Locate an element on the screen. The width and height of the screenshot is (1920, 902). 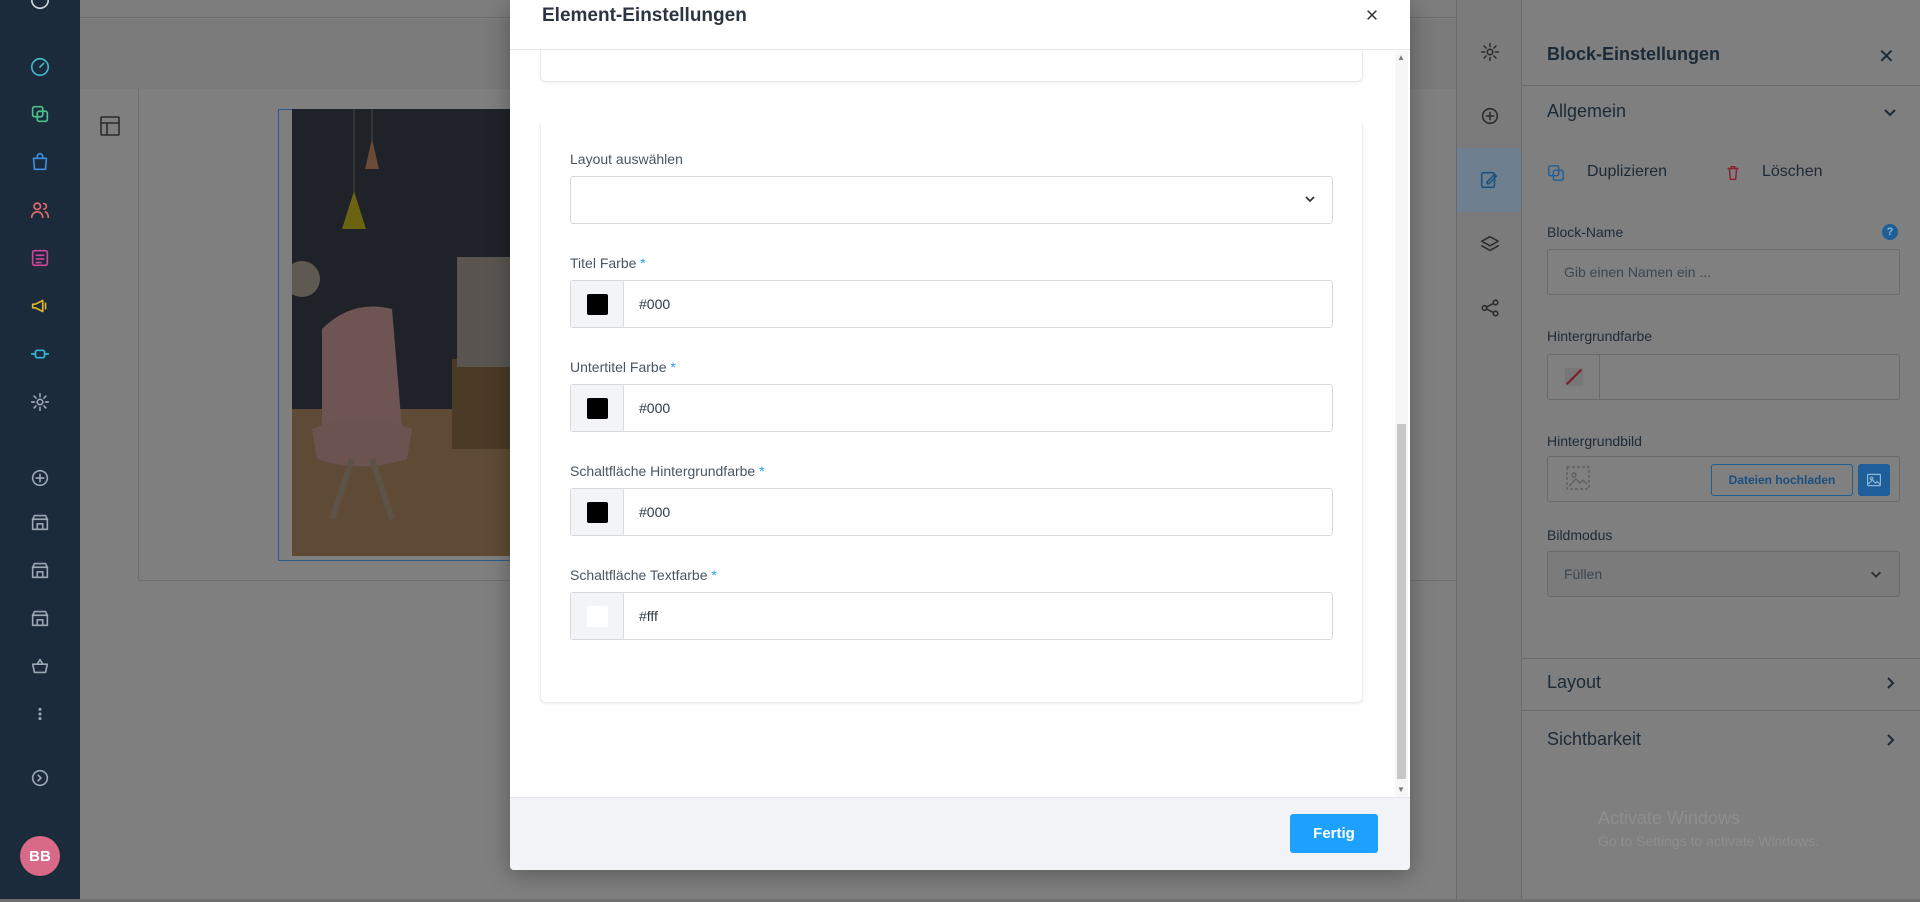
section-visibility: Sichtbarkeit is located at coordinates (1594, 739).